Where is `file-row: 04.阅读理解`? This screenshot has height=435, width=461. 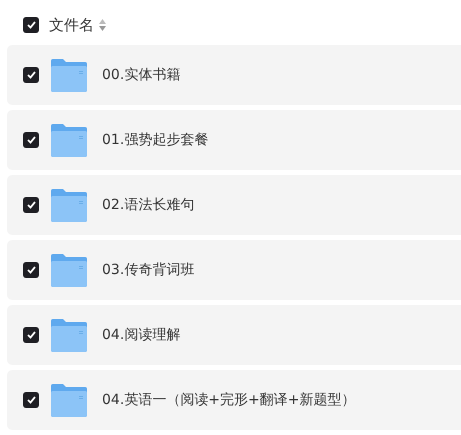 file-row: 04.阅读理解 is located at coordinates (234, 335).